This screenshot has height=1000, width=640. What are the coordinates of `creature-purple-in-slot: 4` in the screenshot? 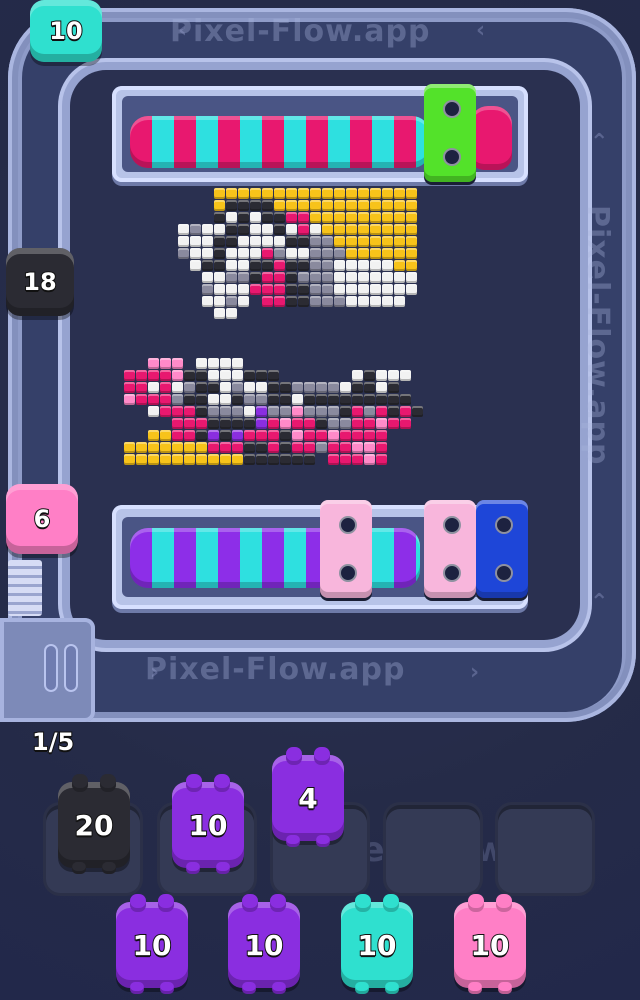 It's located at (308, 797).